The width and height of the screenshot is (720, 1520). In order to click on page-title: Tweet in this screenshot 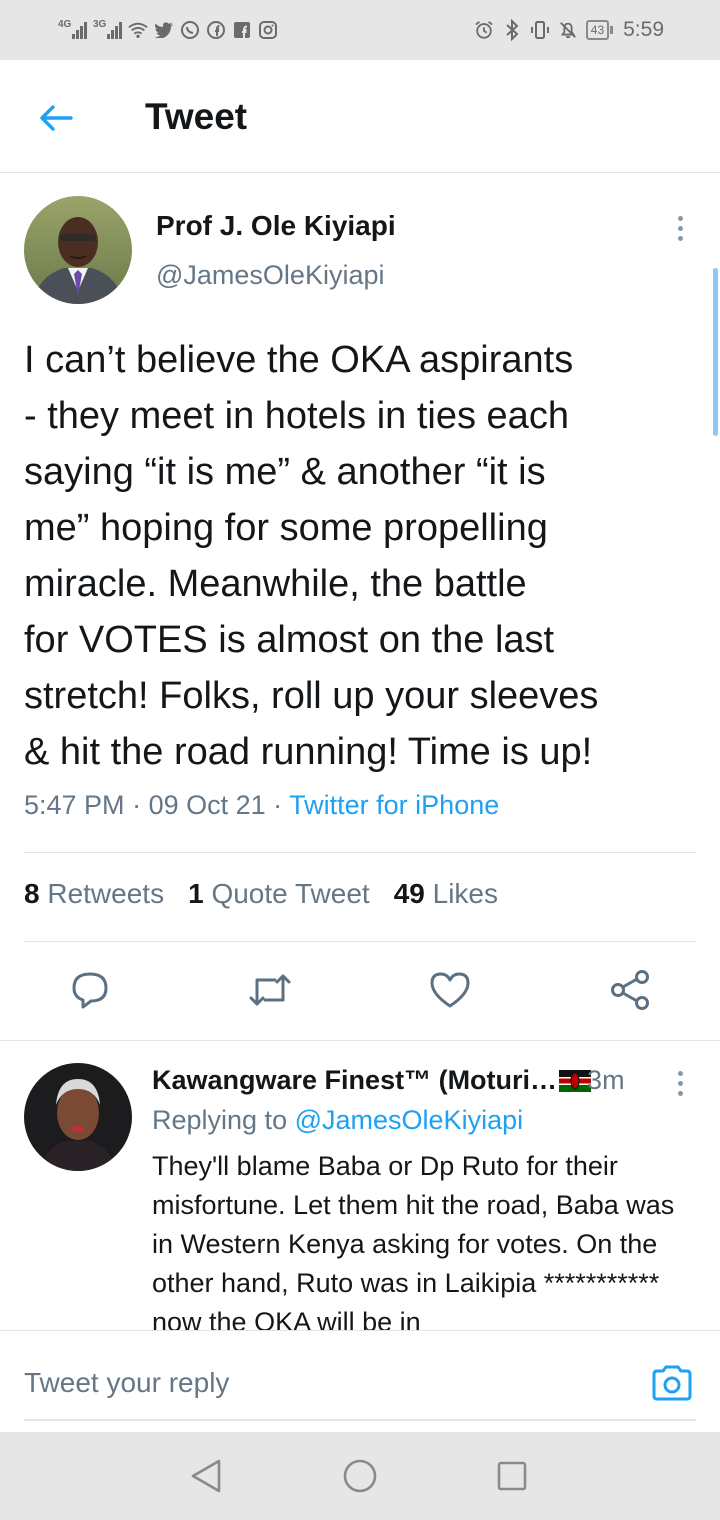, I will do `click(196, 116)`.